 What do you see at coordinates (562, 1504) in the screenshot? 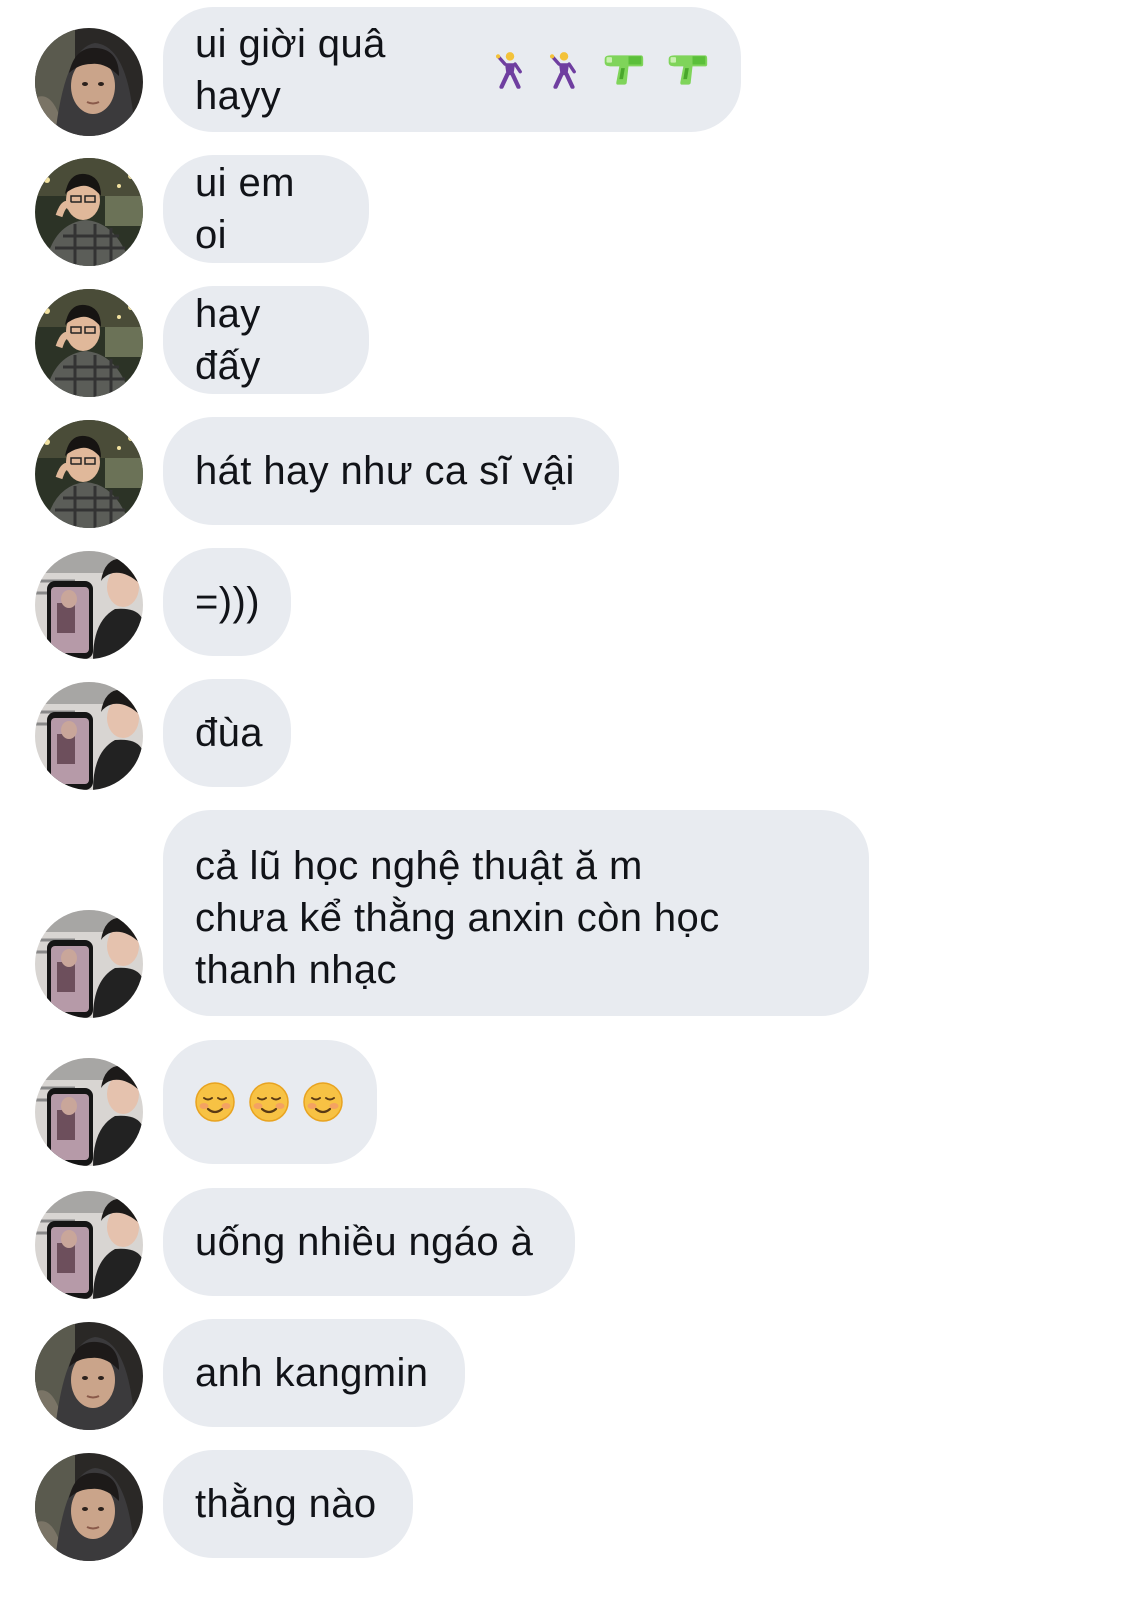
I see `message-row: thằng nào` at bounding box center [562, 1504].